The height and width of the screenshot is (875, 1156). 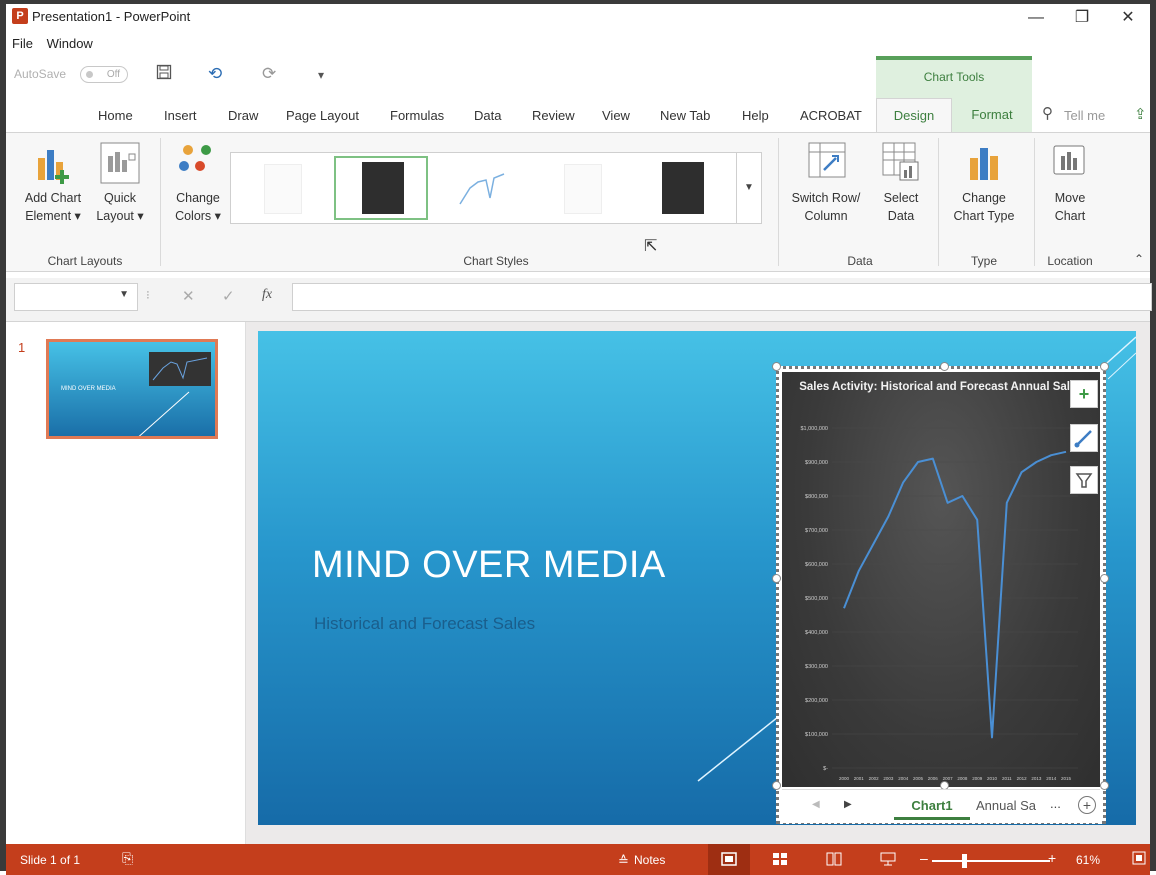 I want to click on slide-thumbnail: MIND OVER MEDIA, so click(x=132, y=389).